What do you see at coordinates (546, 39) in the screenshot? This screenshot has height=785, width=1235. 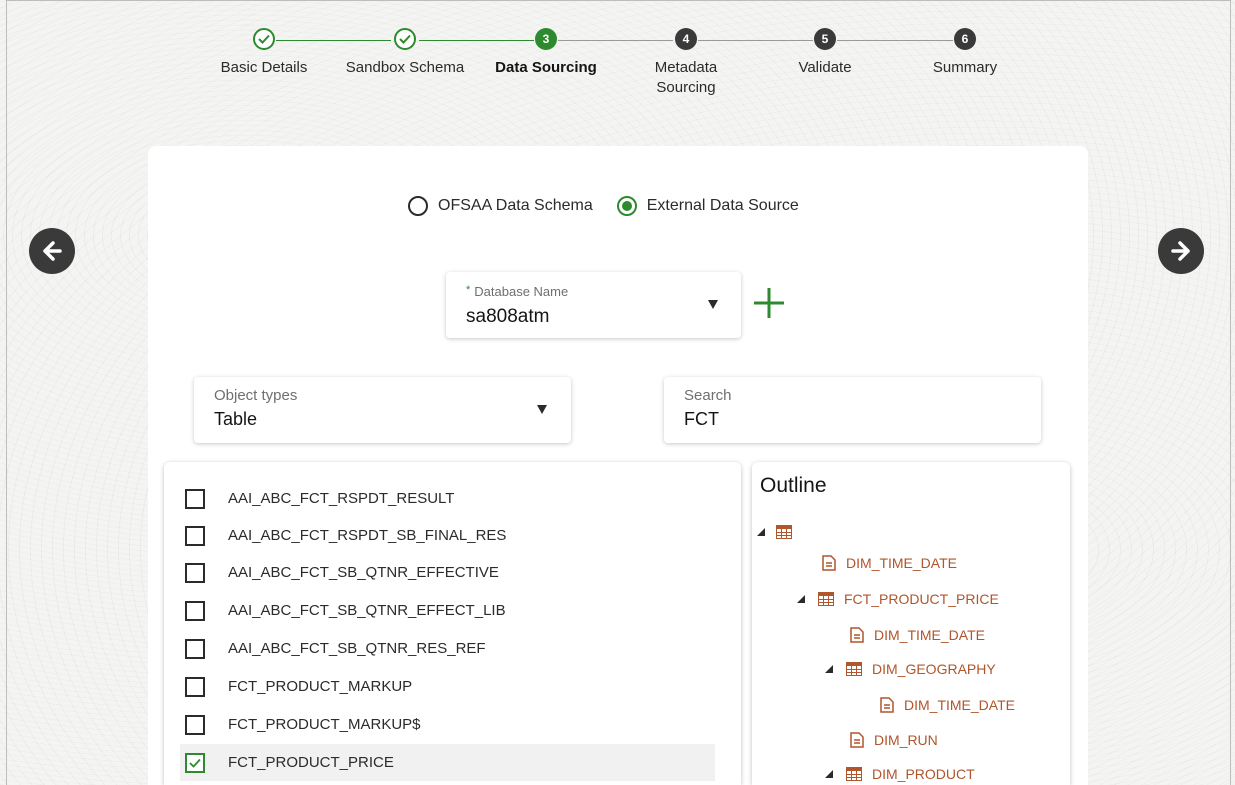 I see `step-number-badge: 3` at bounding box center [546, 39].